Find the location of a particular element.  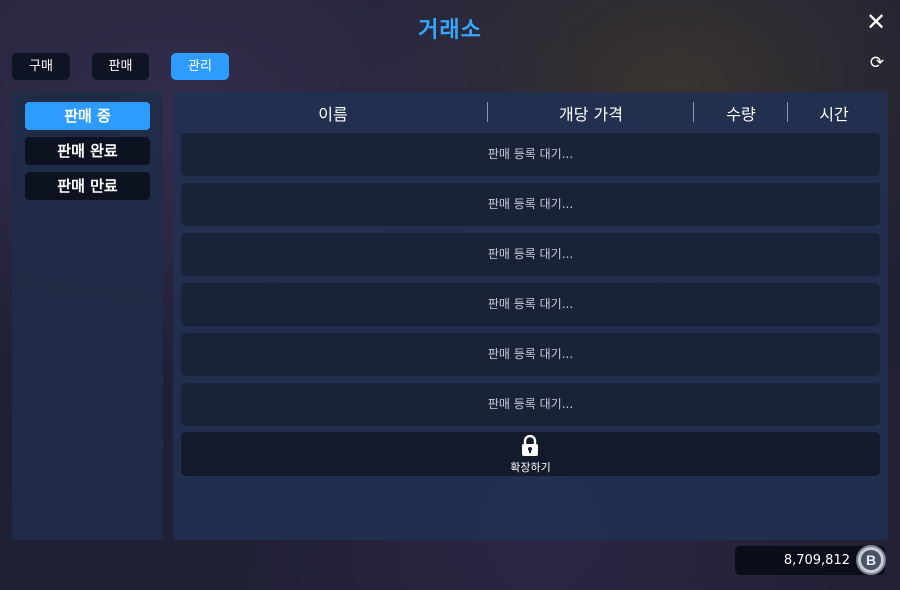

header-unit-price: 개당 가격 is located at coordinates (591, 114).